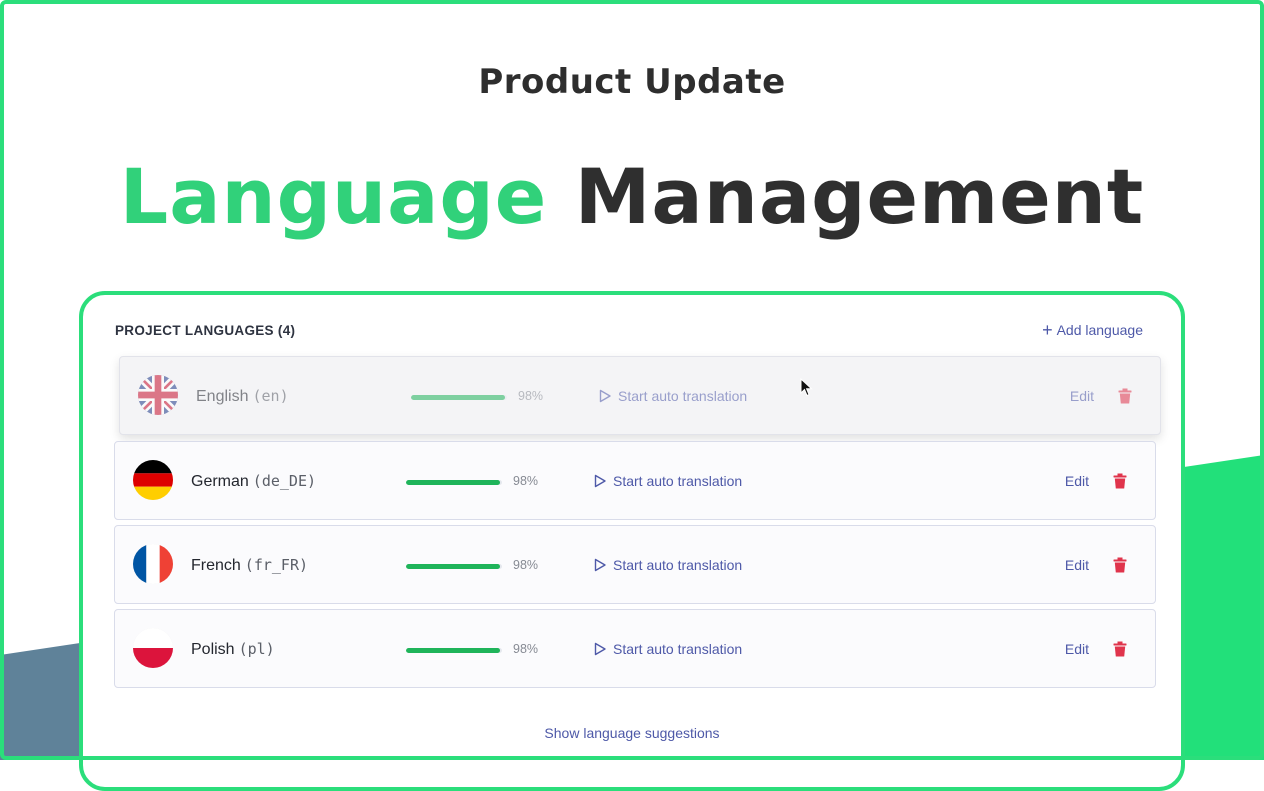  What do you see at coordinates (153, 480) in the screenshot?
I see `germany-flag-icon` at bounding box center [153, 480].